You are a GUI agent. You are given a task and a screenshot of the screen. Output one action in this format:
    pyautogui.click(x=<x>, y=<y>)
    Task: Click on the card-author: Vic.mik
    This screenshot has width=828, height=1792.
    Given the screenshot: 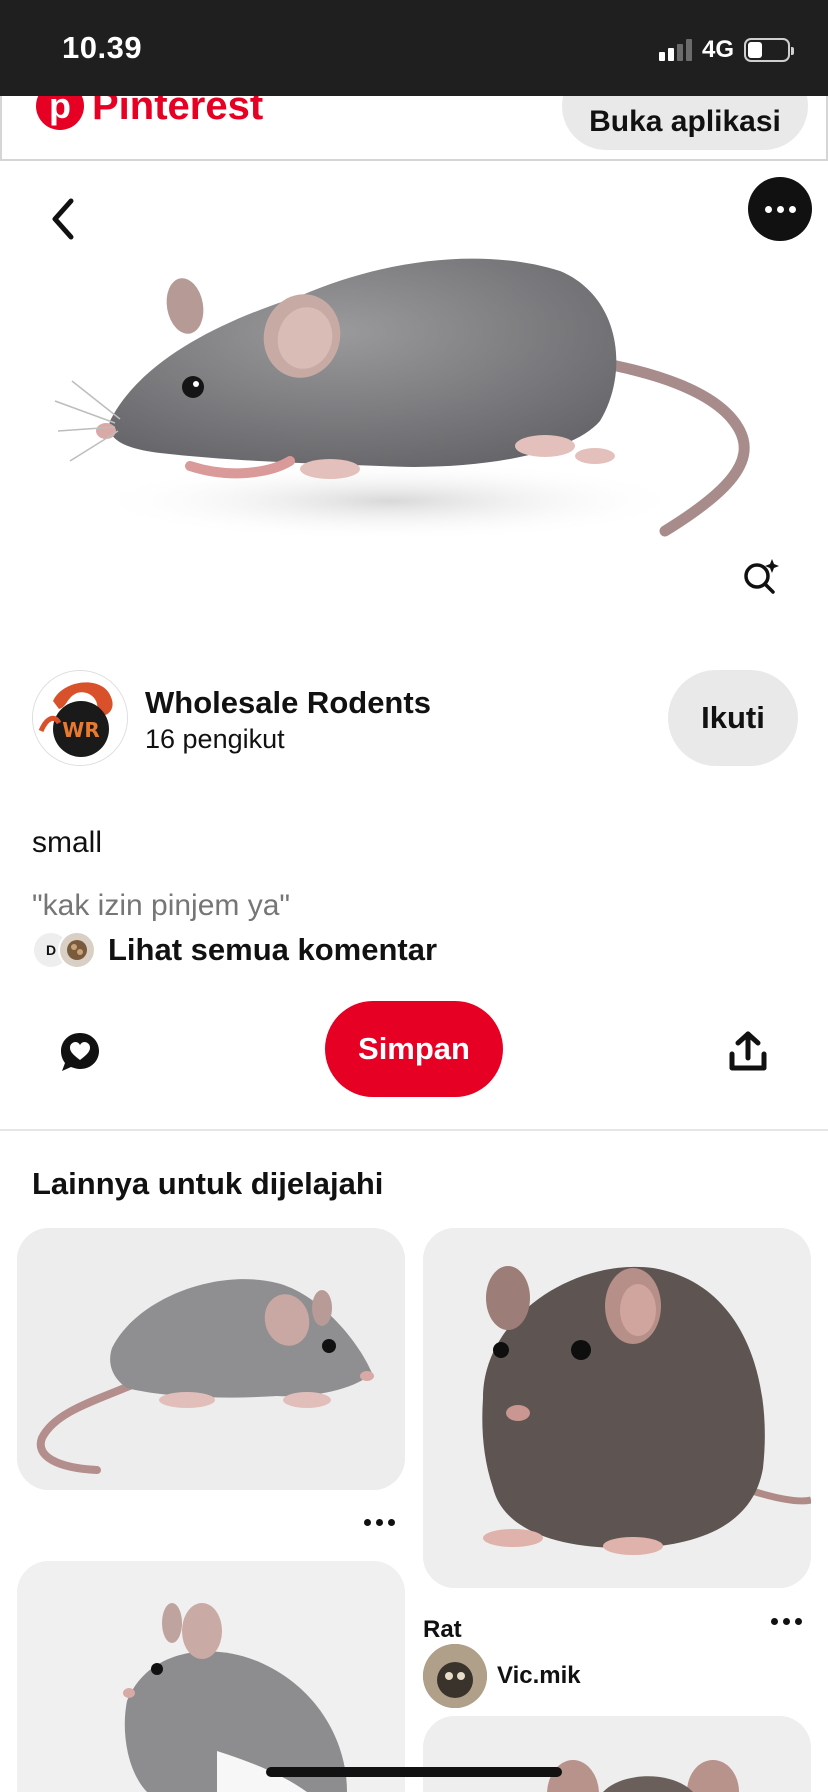 What is the action you would take?
    pyautogui.click(x=502, y=1676)
    